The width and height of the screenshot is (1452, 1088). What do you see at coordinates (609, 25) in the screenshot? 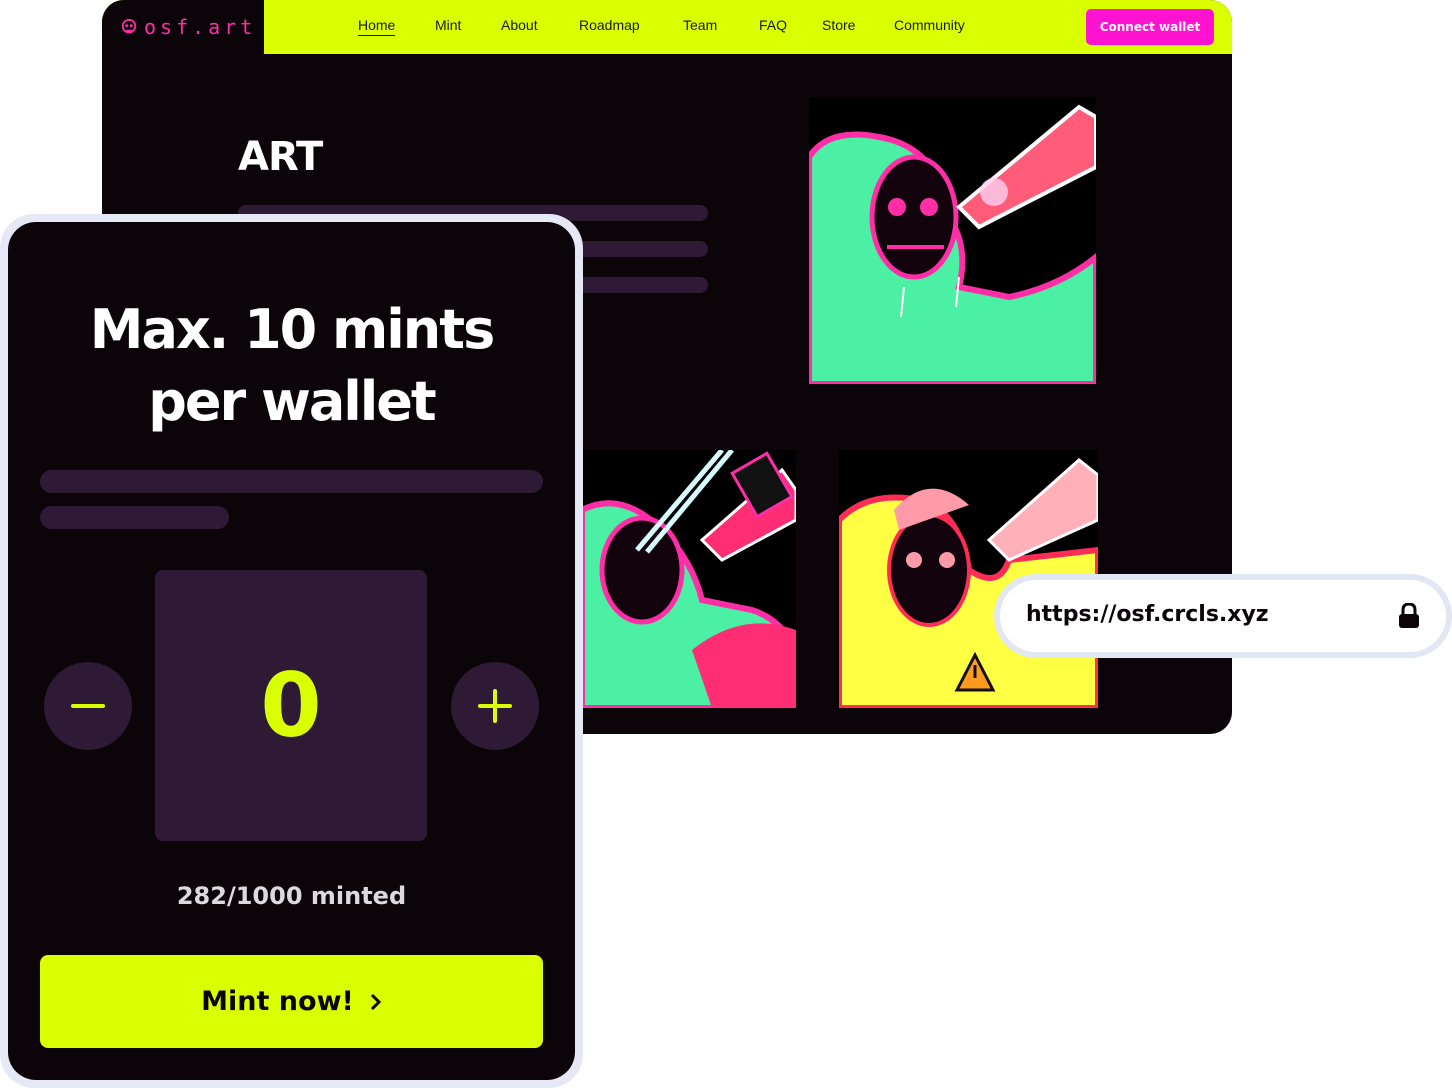
I see `nav-roadmap: Roadmap` at bounding box center [609, 25].